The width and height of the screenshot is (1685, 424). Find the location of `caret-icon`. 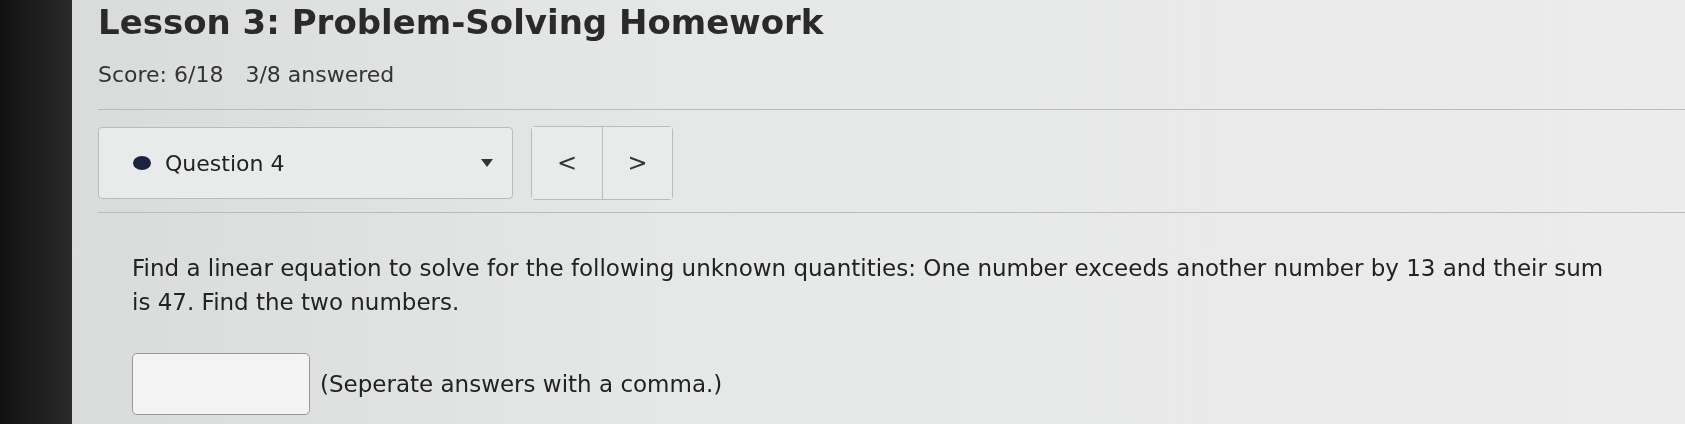

caret-icon is located at coordinates (487, 163).